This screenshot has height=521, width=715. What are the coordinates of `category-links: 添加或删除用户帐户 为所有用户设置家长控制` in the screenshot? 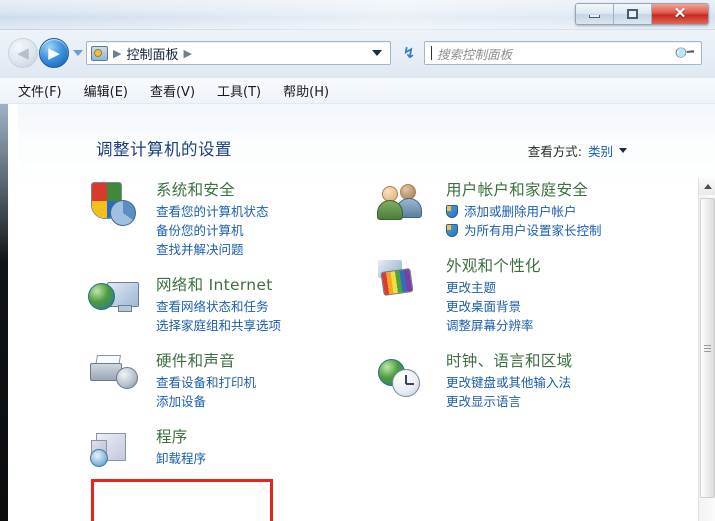 It's located at (557, 221).